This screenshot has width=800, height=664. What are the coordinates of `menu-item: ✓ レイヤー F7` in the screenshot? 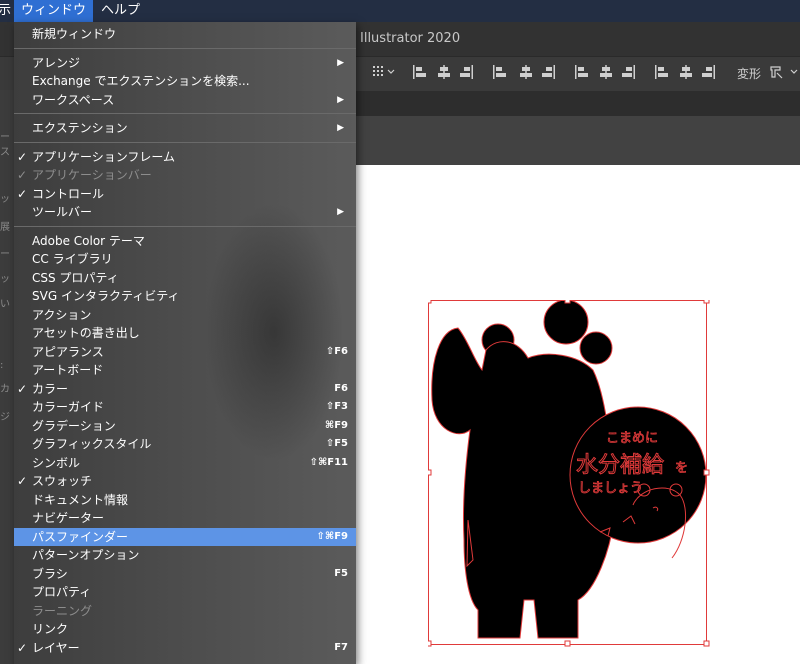 It's located at (185, 648).